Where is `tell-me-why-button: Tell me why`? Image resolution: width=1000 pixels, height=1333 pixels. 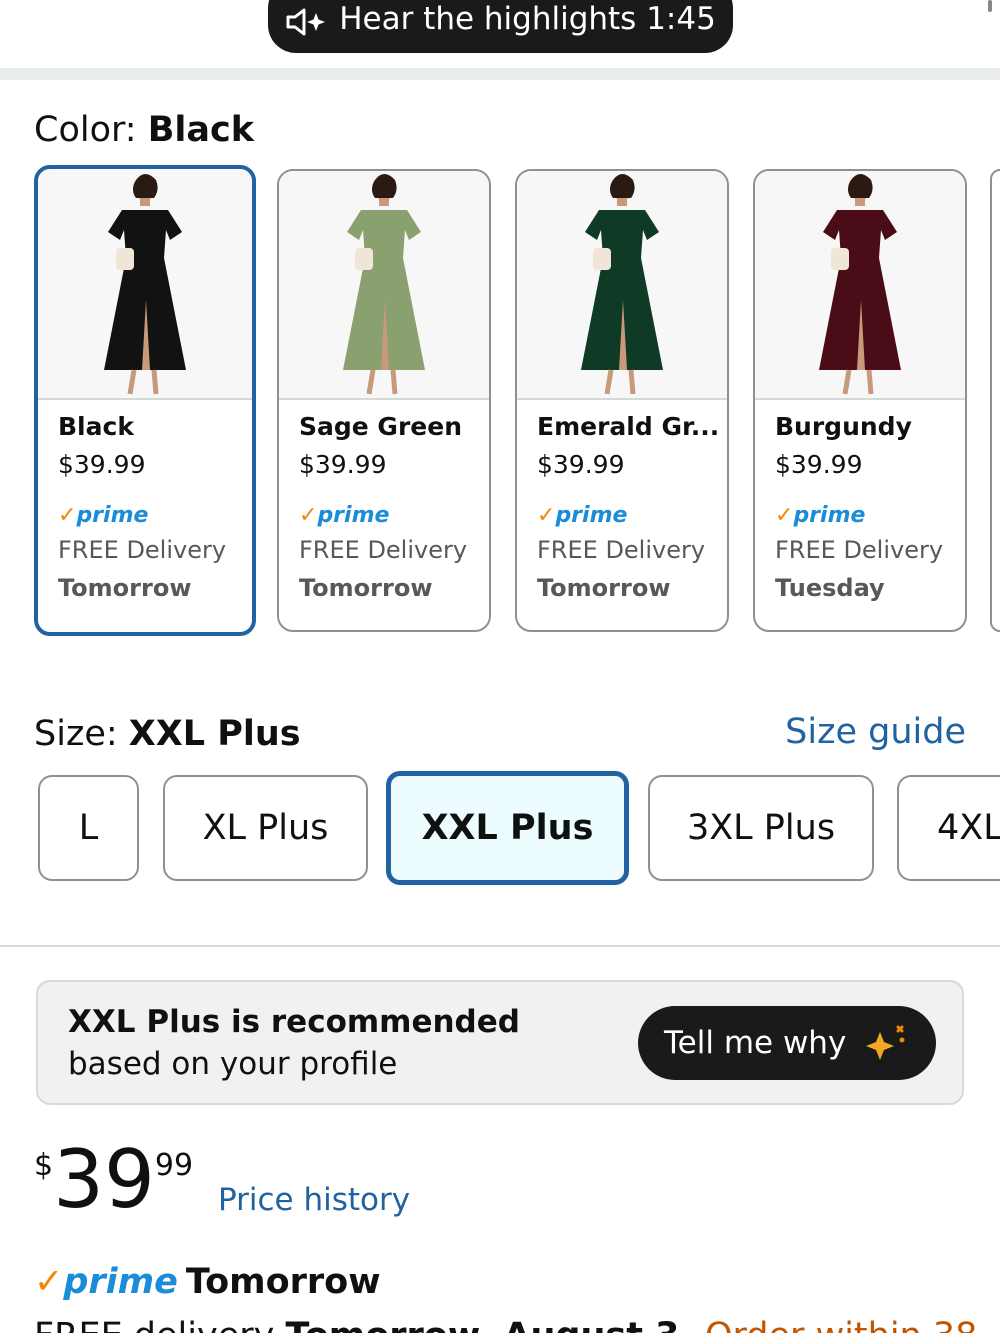 tell-me-why-button: Tell me why is located at coordinates (787, 1043).